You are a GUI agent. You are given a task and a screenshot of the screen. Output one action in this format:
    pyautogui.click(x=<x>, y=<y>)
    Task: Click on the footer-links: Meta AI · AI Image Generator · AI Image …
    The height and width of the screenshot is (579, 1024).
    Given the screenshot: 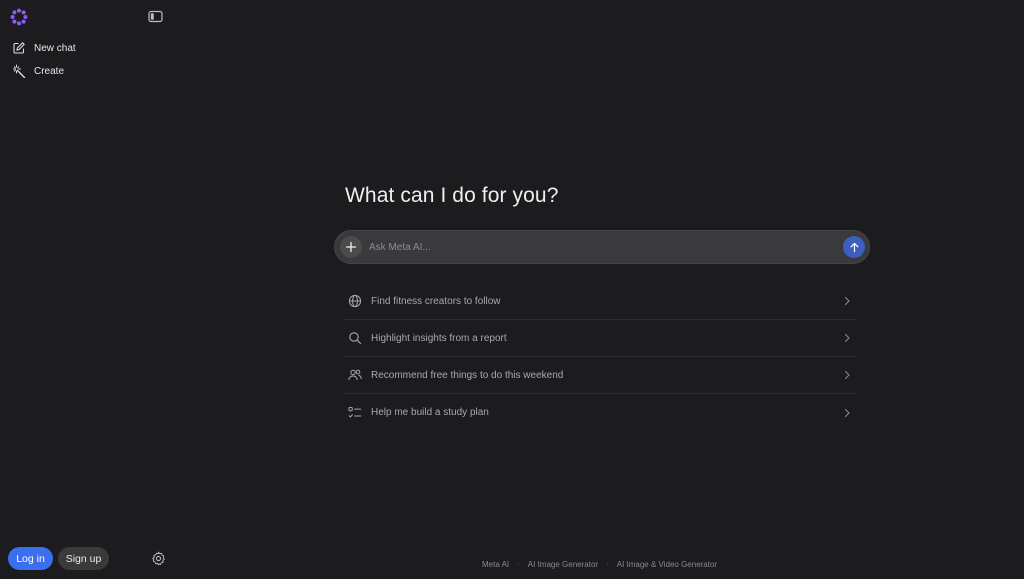 What is the action you would take?
    pyautogui.click(x=599, y=564)
    